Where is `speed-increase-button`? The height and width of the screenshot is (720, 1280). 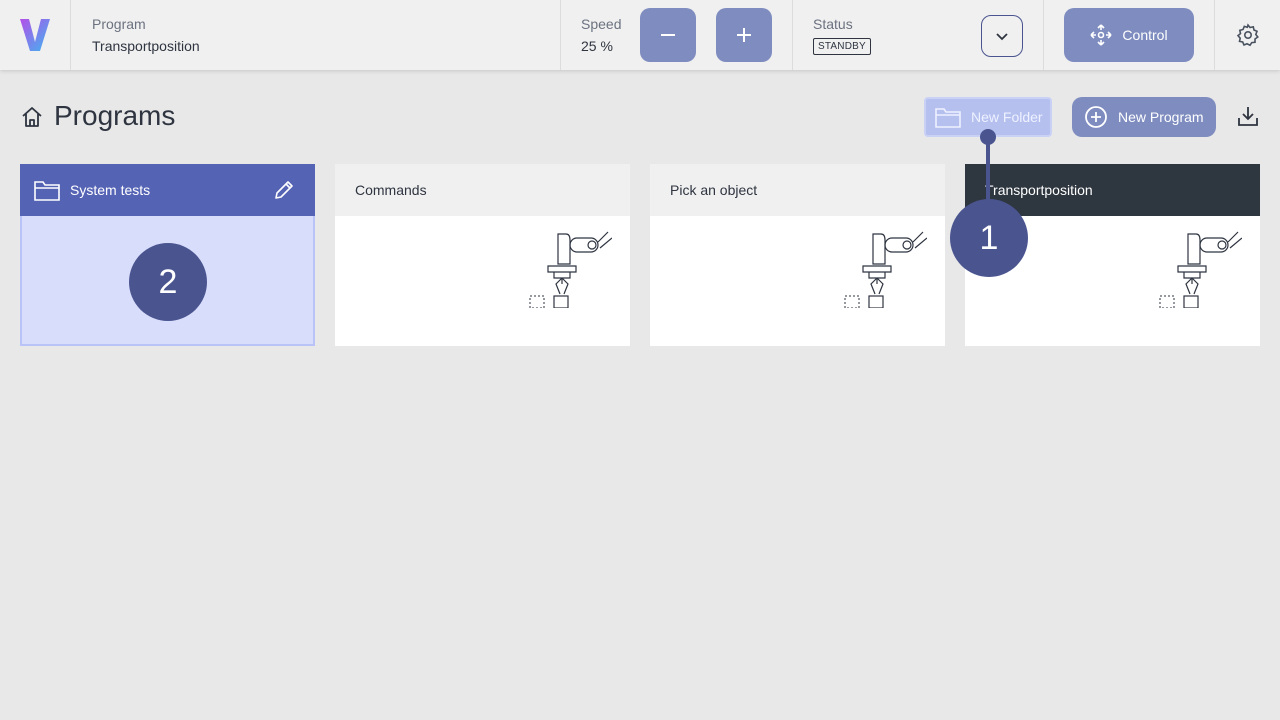 speed-increase-button is located at coordinates (744, 35).